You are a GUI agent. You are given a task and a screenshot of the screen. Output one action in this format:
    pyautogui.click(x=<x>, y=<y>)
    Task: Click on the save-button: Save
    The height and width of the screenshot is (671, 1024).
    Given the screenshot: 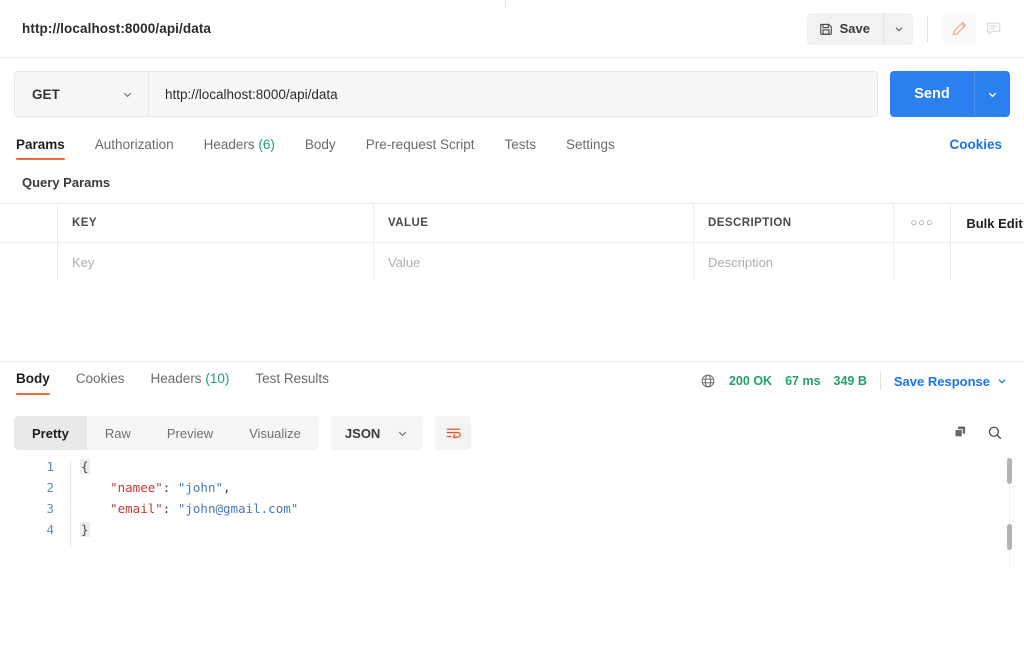 What is the action you would take?
    pyautogui.click(x=844, y=28)
    